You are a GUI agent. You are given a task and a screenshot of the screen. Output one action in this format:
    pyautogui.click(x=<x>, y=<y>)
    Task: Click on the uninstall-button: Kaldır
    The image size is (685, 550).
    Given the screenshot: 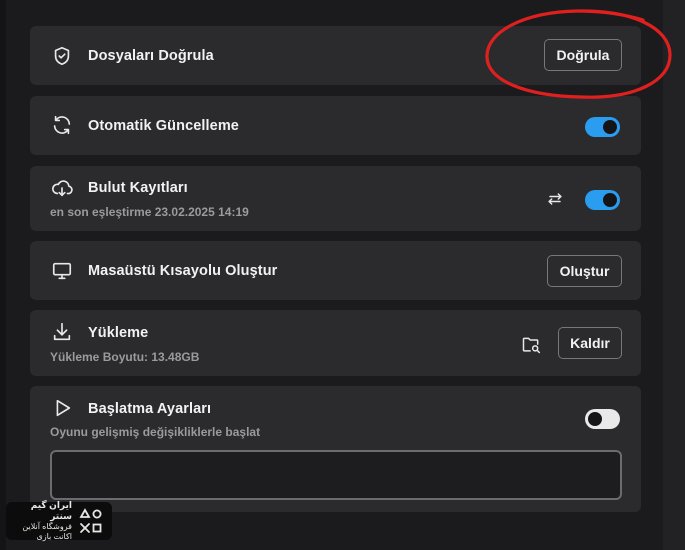 What is the action you would take?
    pyautogui.click(x=590, y=343)
    